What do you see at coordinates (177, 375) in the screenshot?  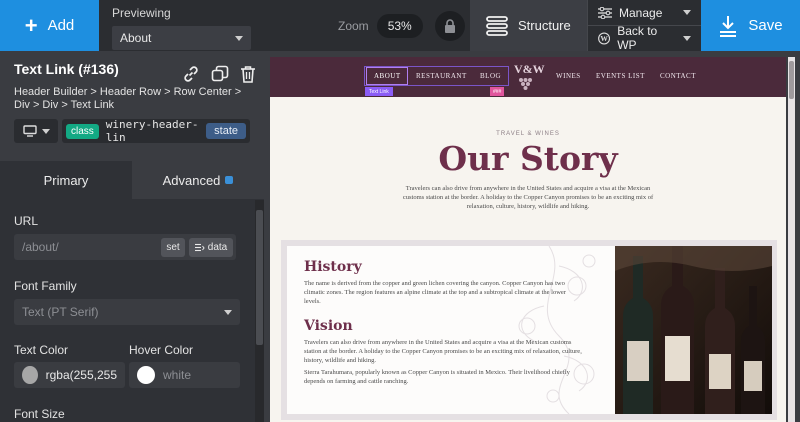 I see `hover-color-value: white` at bounding box center [177, 375].